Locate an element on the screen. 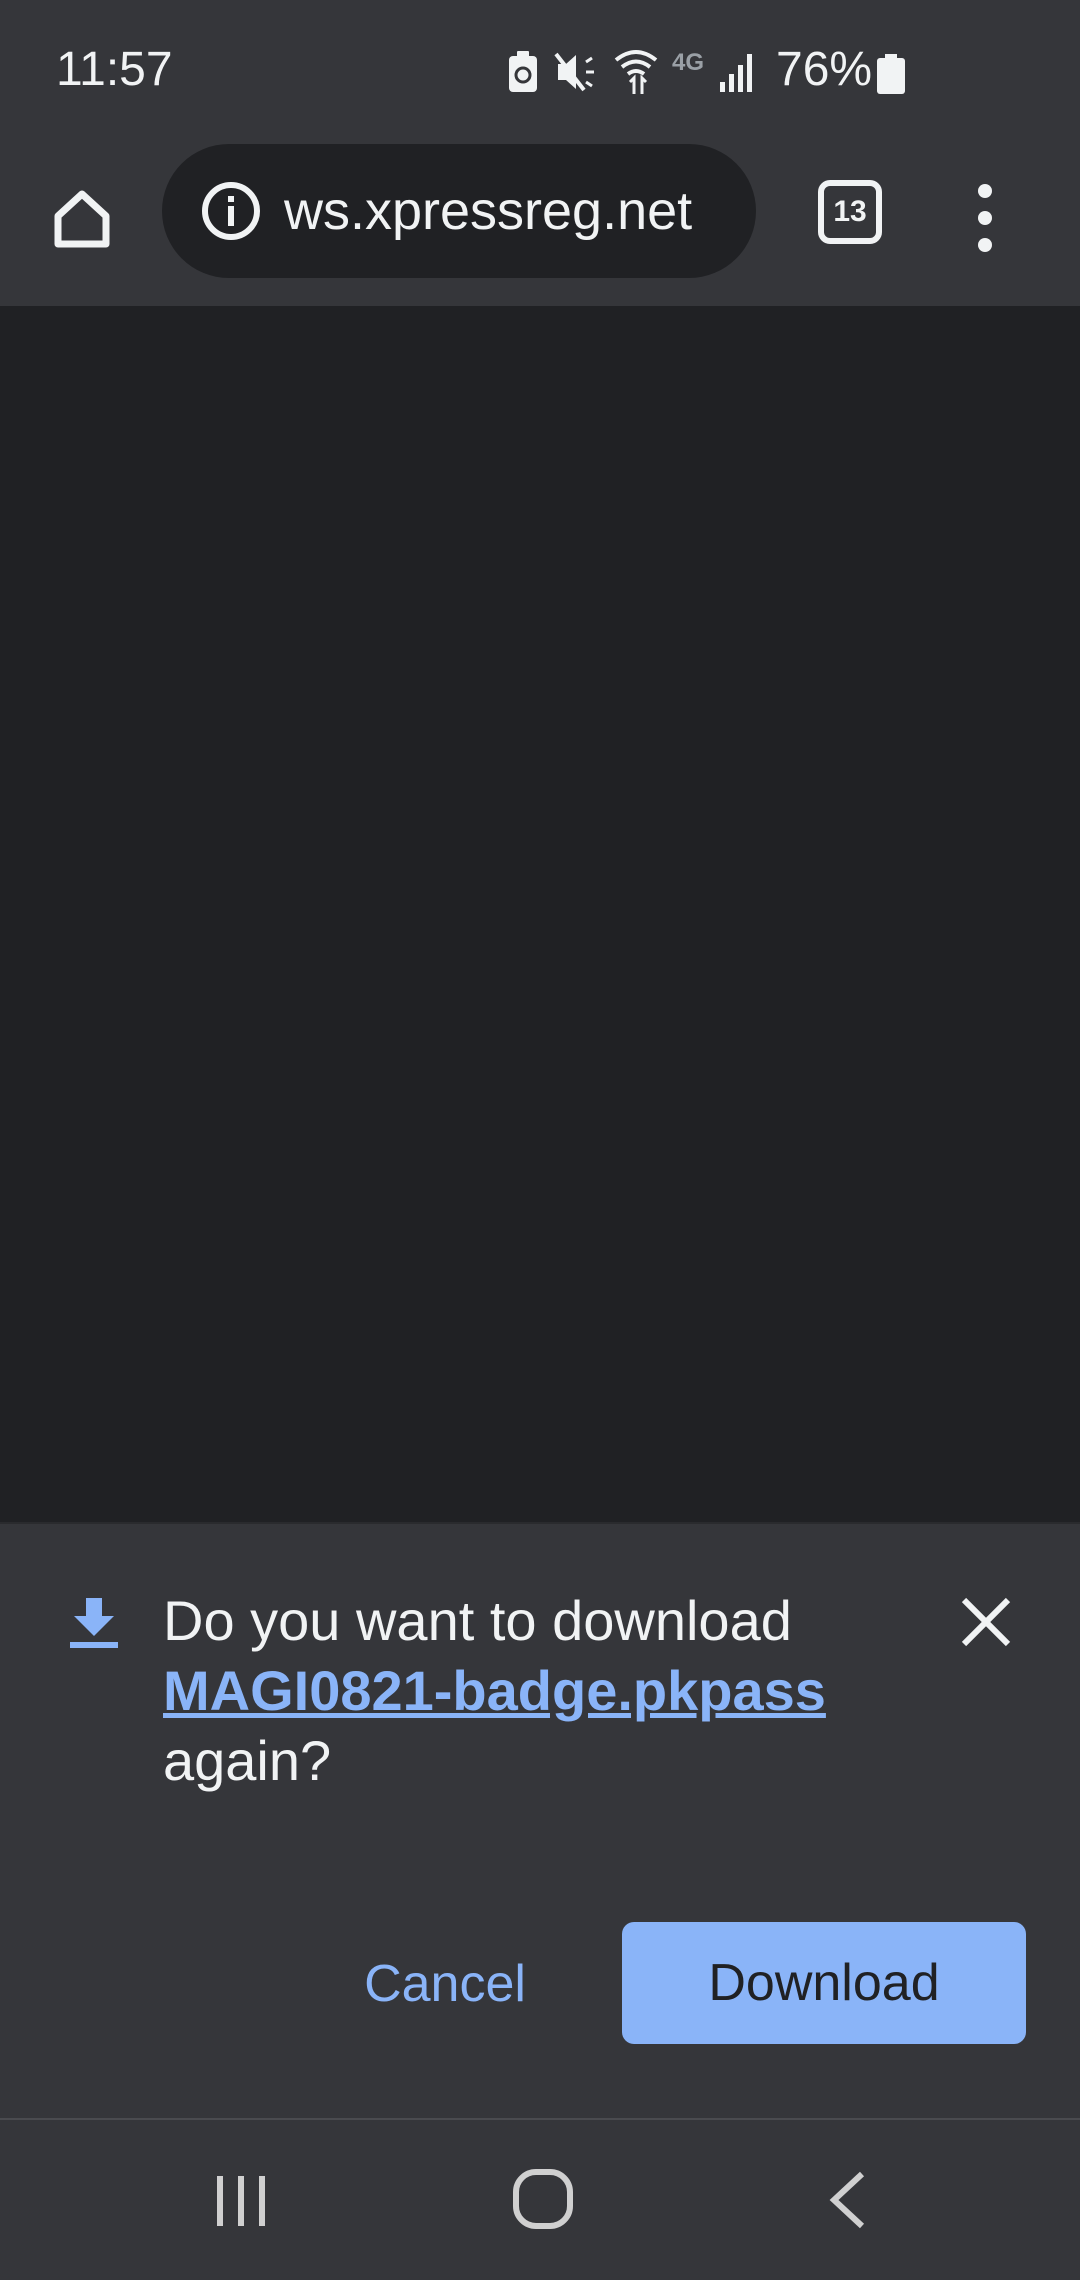 Image resolution: width=1080 pixels, height=2280 pixels. close-icon is located at coordinates (986, 1622).